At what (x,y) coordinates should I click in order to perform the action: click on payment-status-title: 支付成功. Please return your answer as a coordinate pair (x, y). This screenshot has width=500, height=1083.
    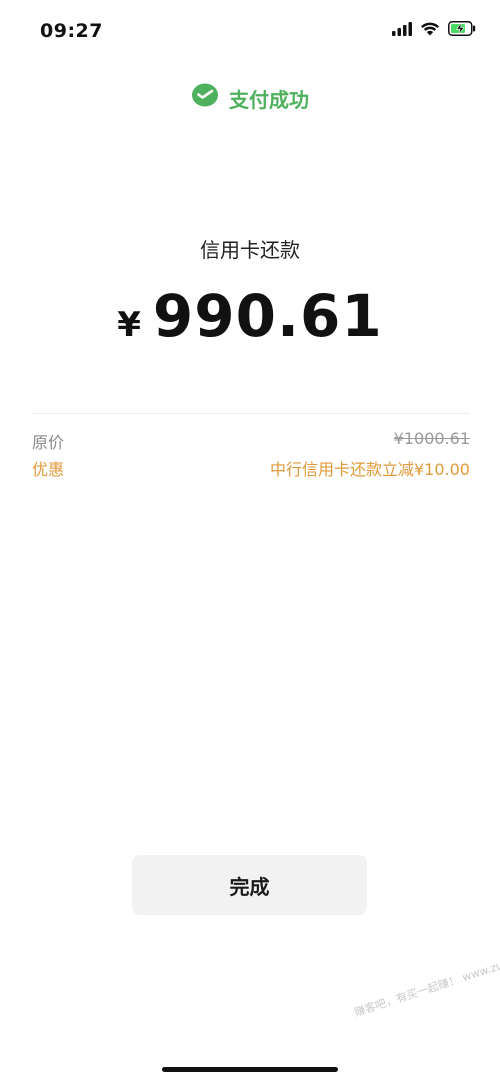
    Looking at the image, I should click on (269, 99).